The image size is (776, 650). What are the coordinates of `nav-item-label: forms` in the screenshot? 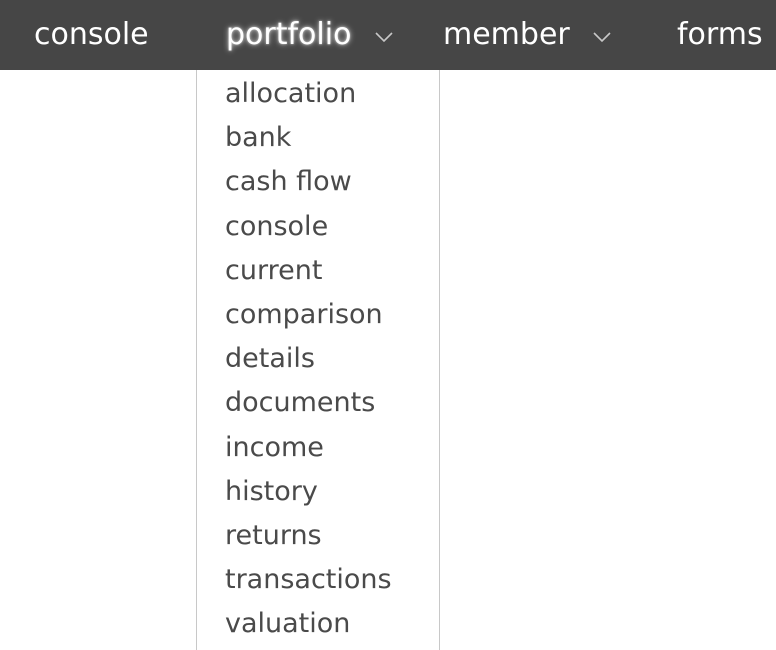 It's located at (720, 34).